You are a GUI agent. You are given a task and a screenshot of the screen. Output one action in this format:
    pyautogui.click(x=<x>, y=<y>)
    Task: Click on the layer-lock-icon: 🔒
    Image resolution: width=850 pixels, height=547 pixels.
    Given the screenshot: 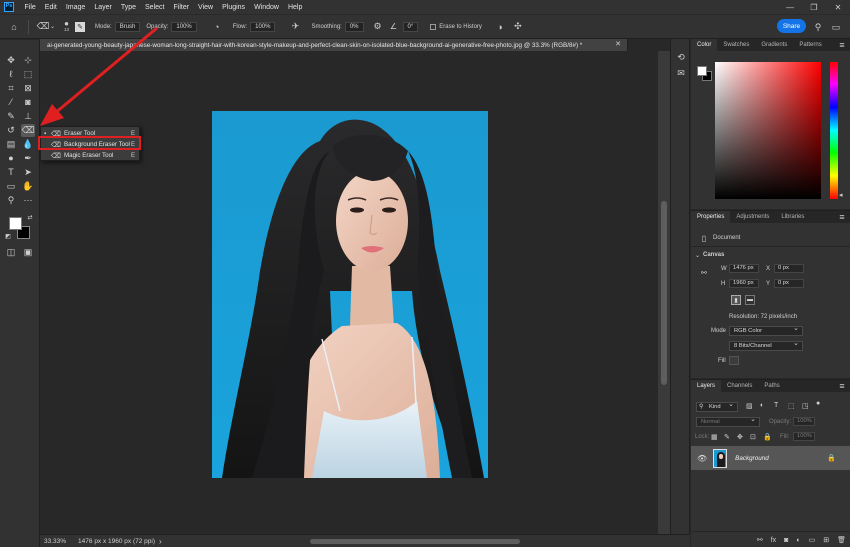 What is the action you would take?
    pyautogui.click(x=831, y=458)
    